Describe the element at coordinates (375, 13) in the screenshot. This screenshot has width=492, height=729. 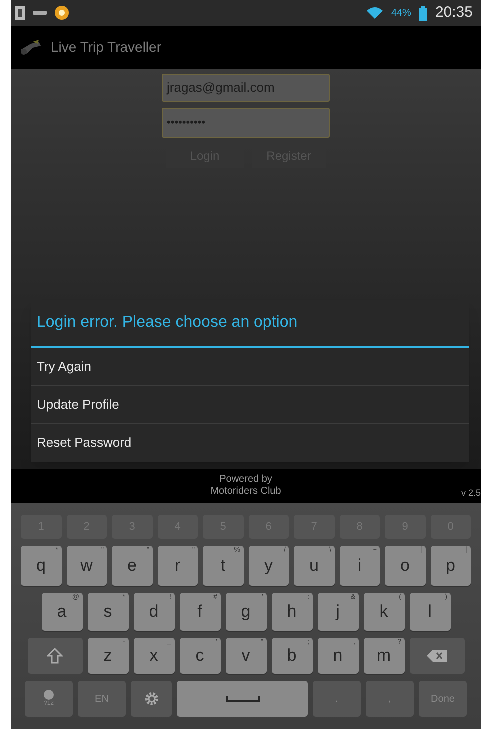
I see `wifi-icon` at that location.